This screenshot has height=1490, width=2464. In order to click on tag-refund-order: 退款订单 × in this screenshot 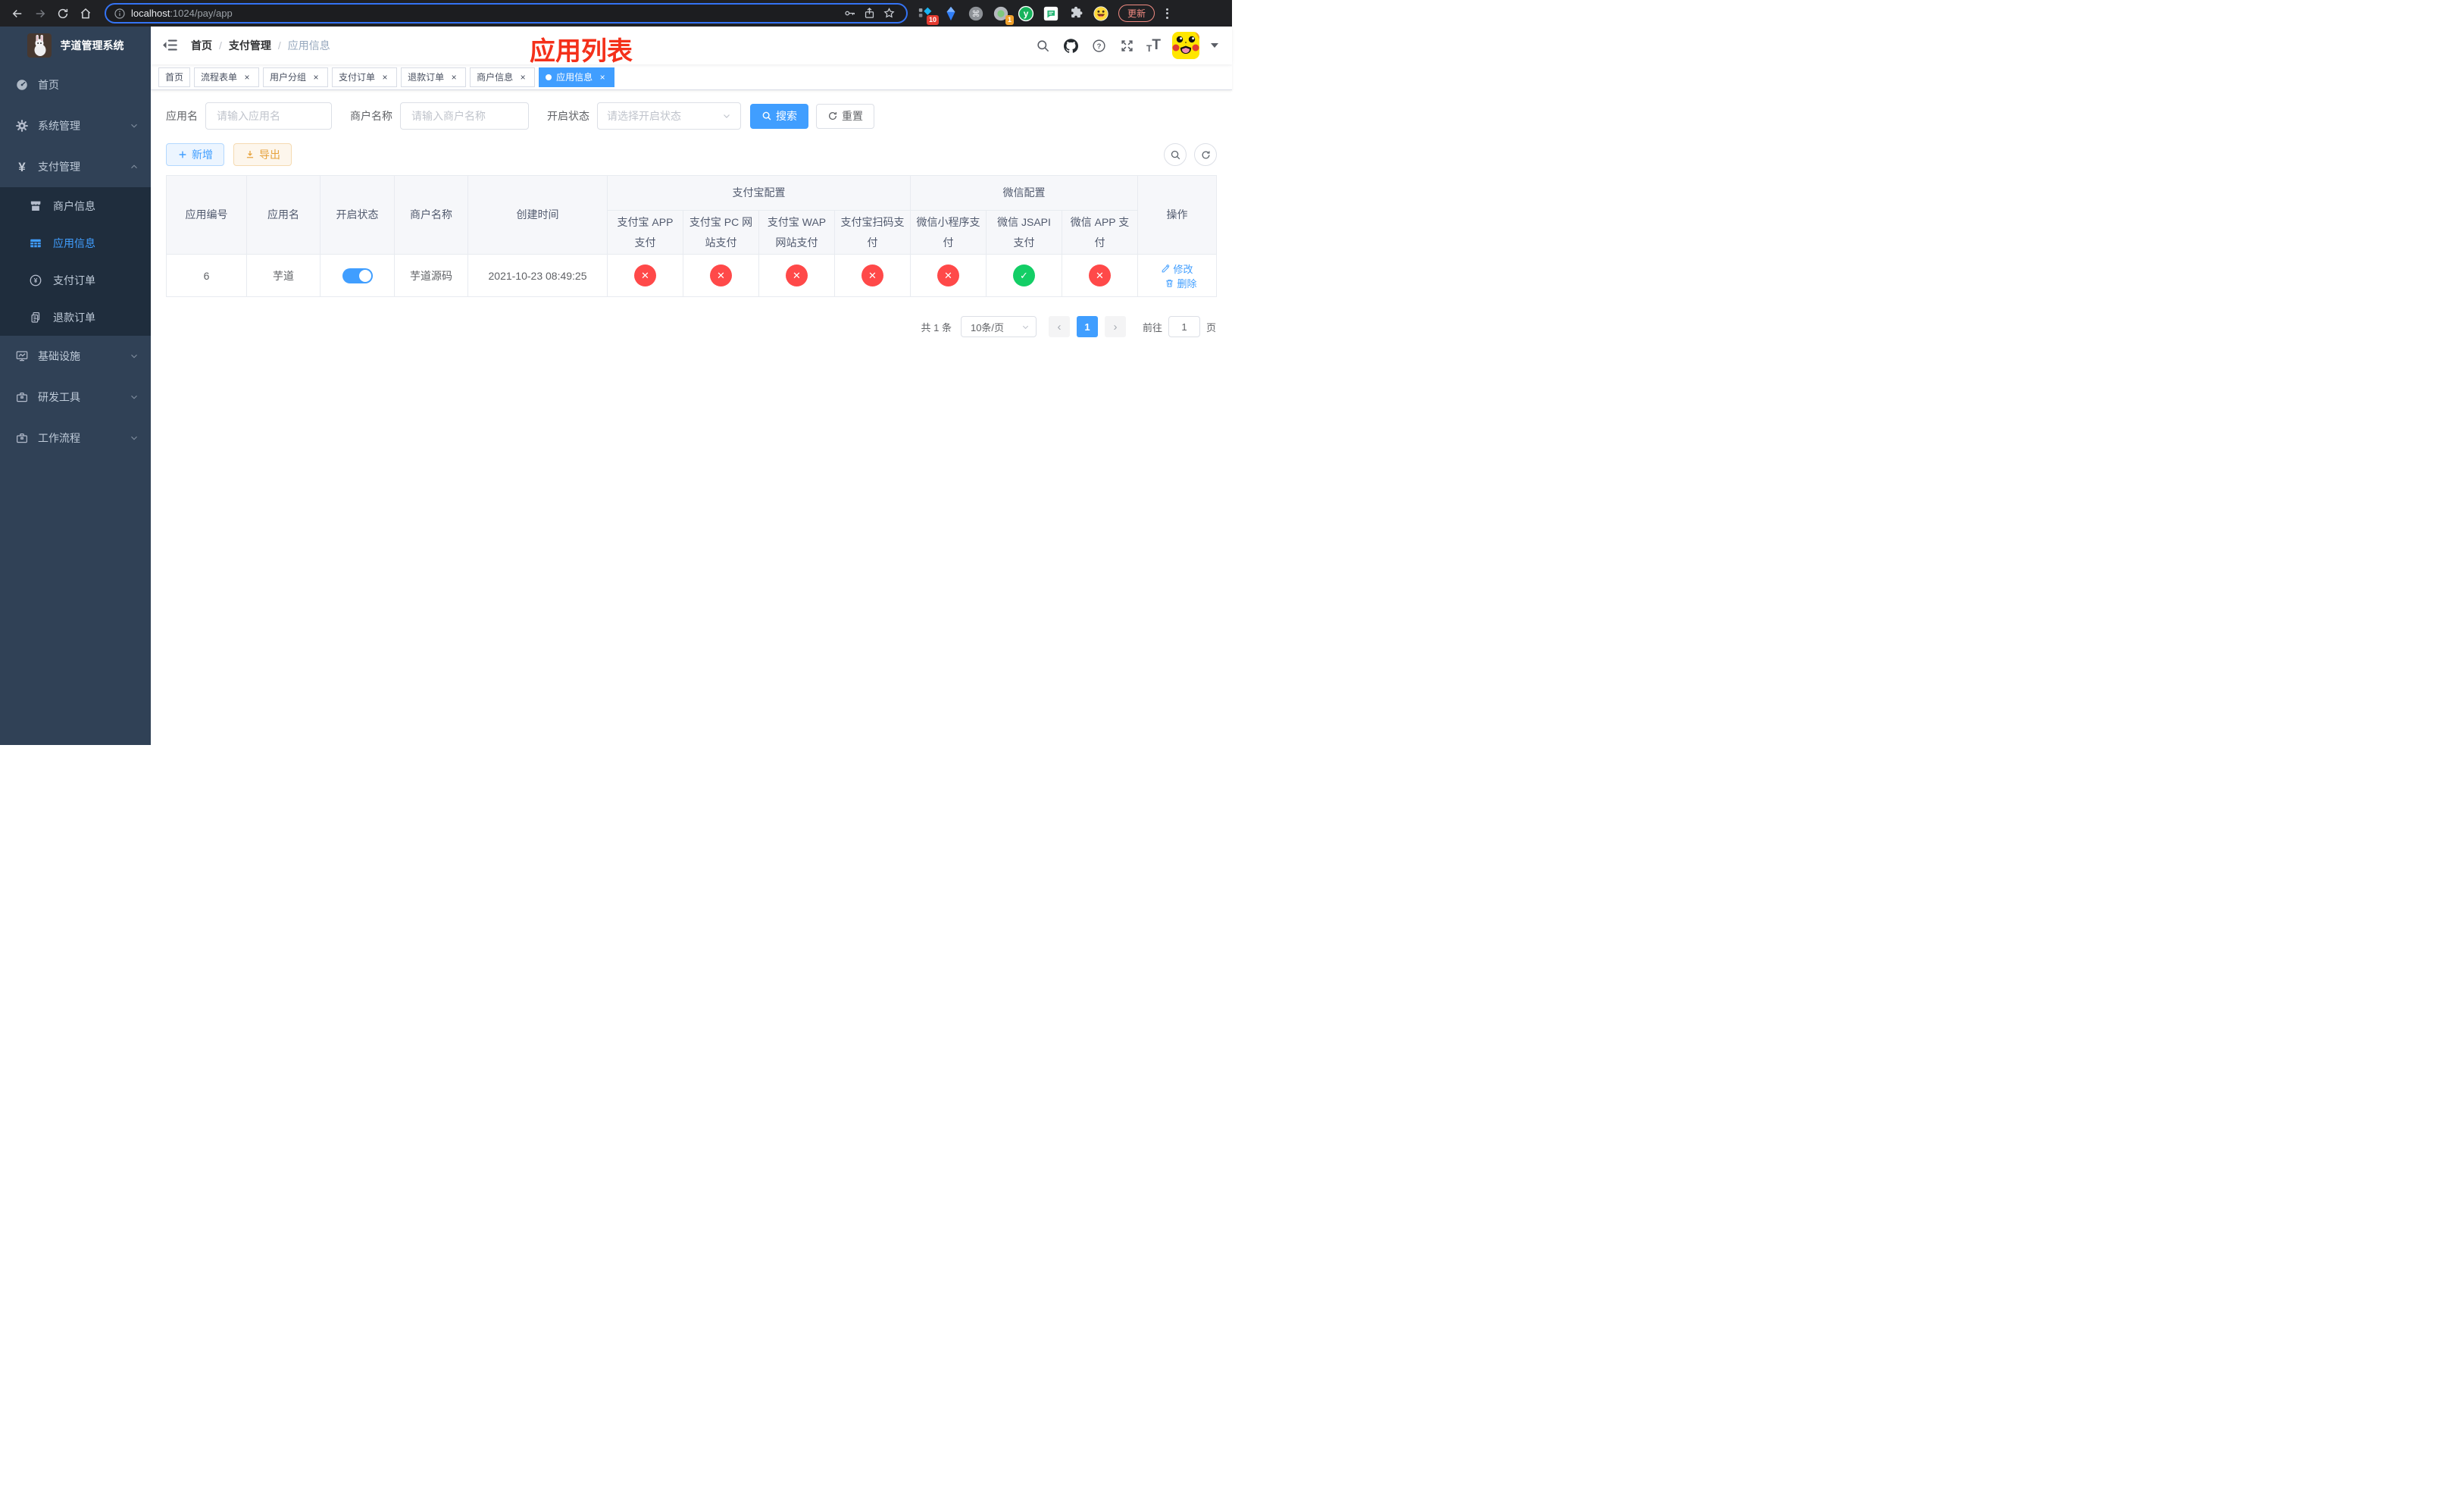, I will do `click(434, 77)`.